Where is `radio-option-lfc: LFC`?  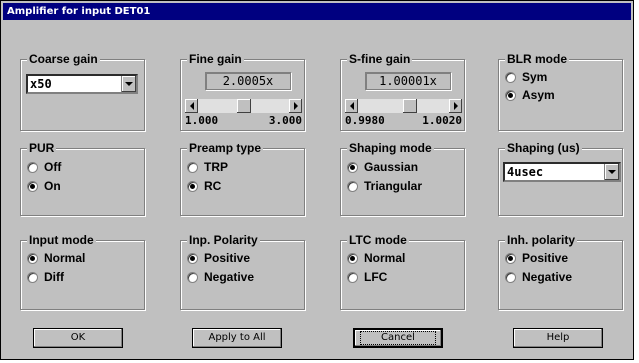 radio-option-lfc: LFC is located at coordinates (367, 277).